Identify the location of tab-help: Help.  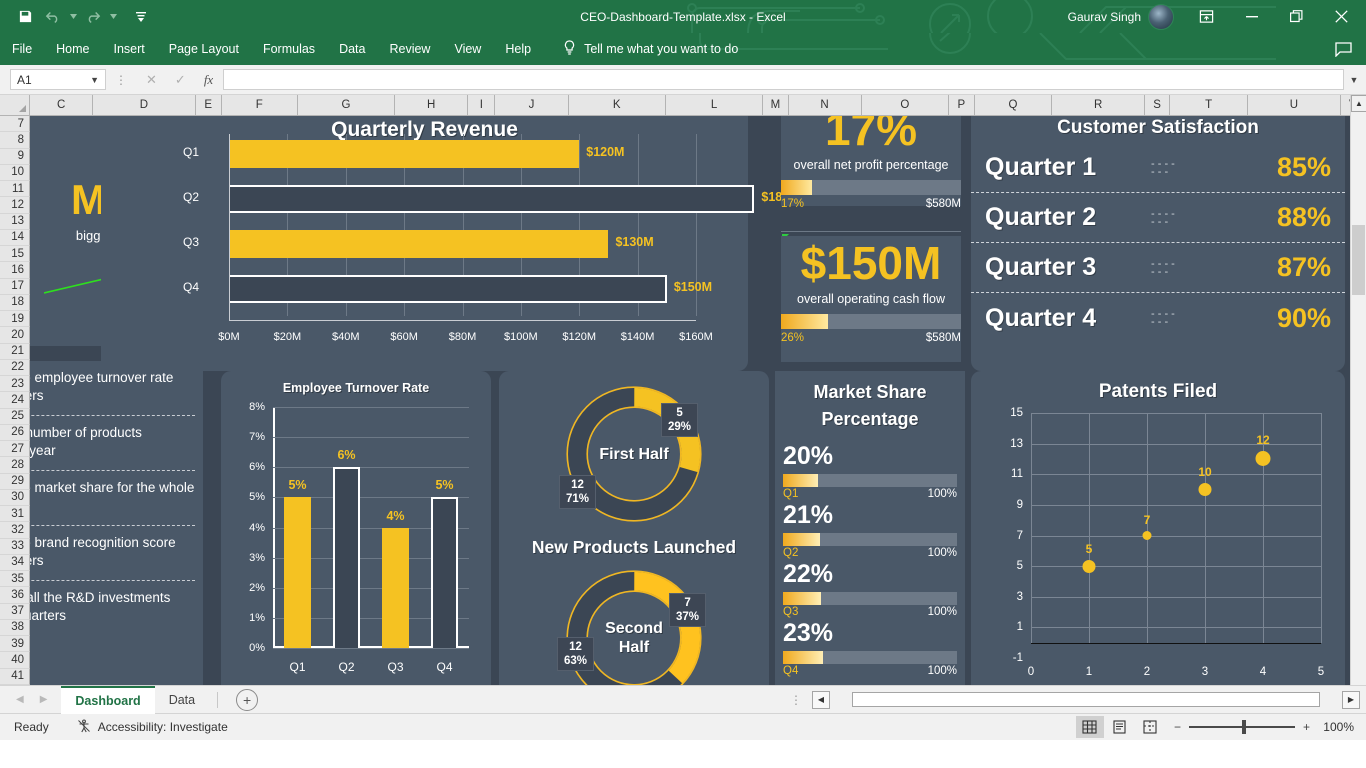
(518, 49).